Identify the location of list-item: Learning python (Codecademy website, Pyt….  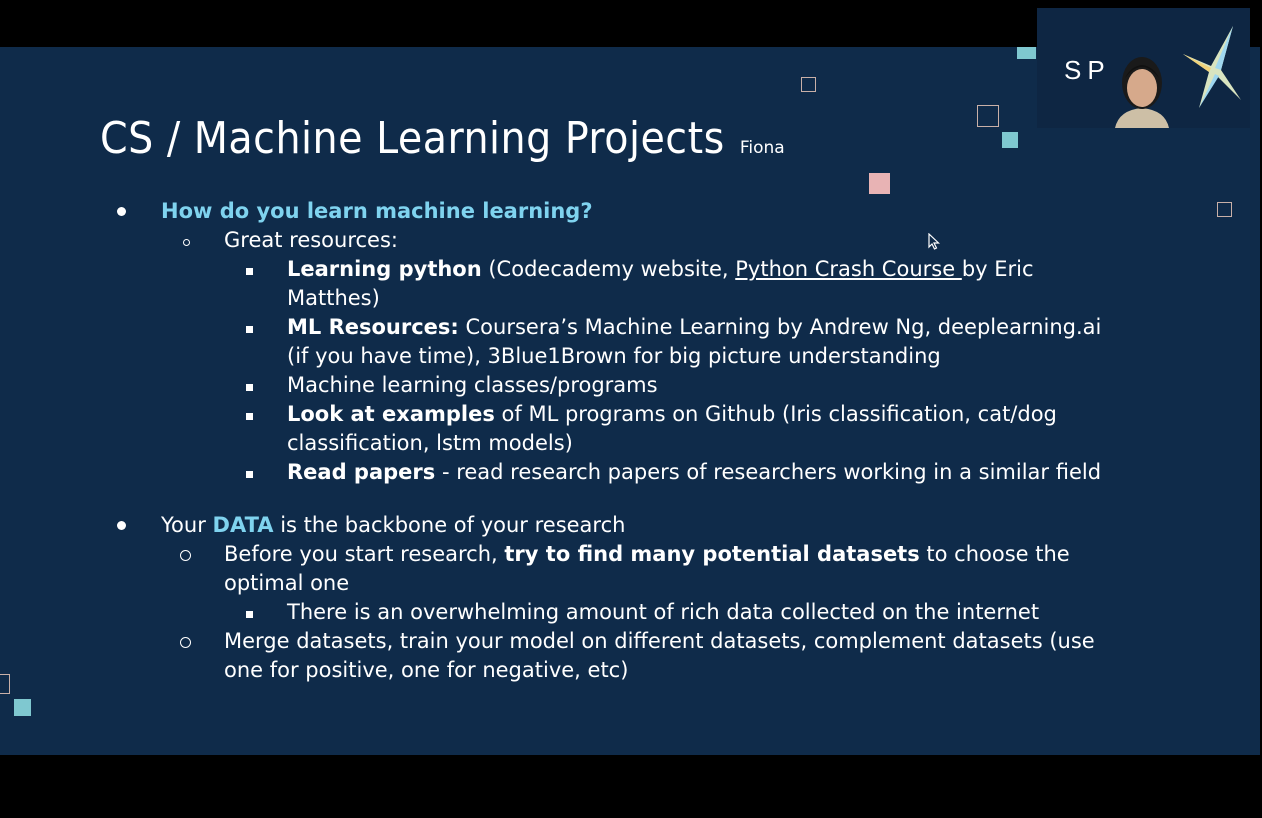
(660, 269).